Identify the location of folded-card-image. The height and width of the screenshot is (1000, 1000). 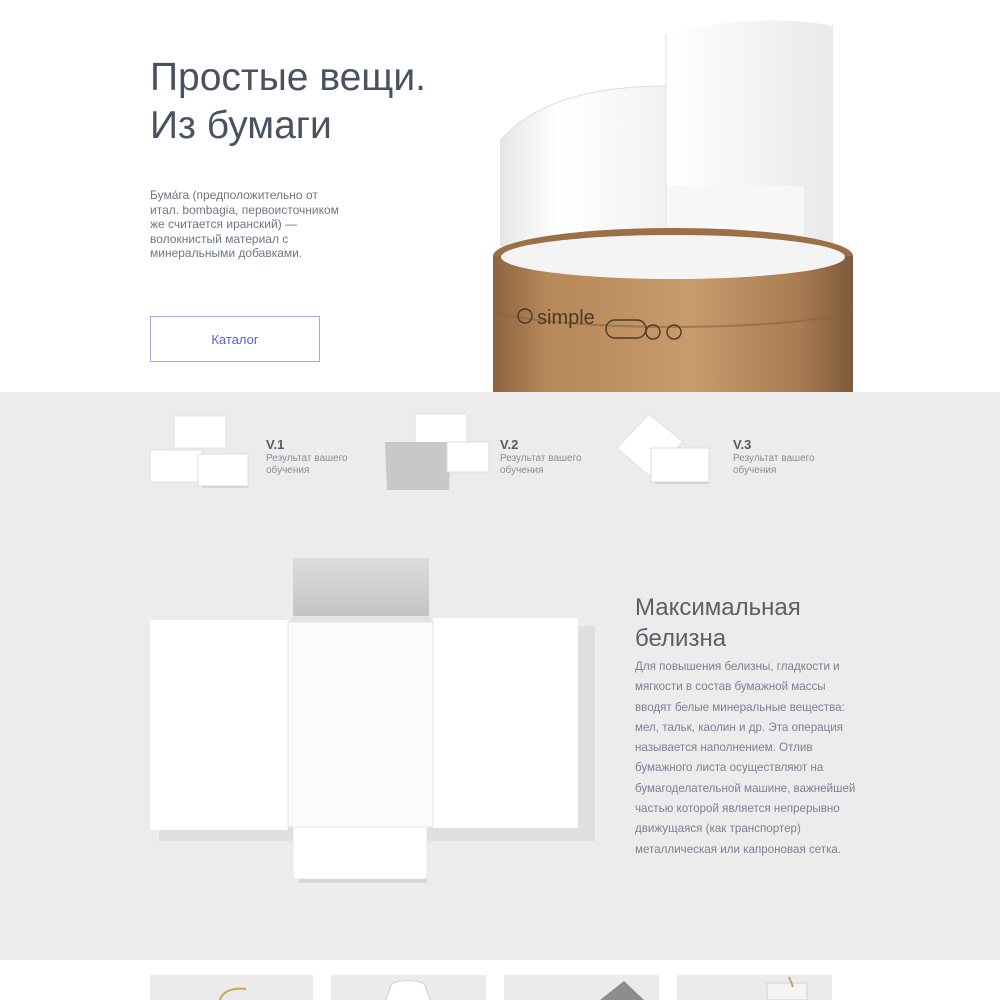
(437, 451).